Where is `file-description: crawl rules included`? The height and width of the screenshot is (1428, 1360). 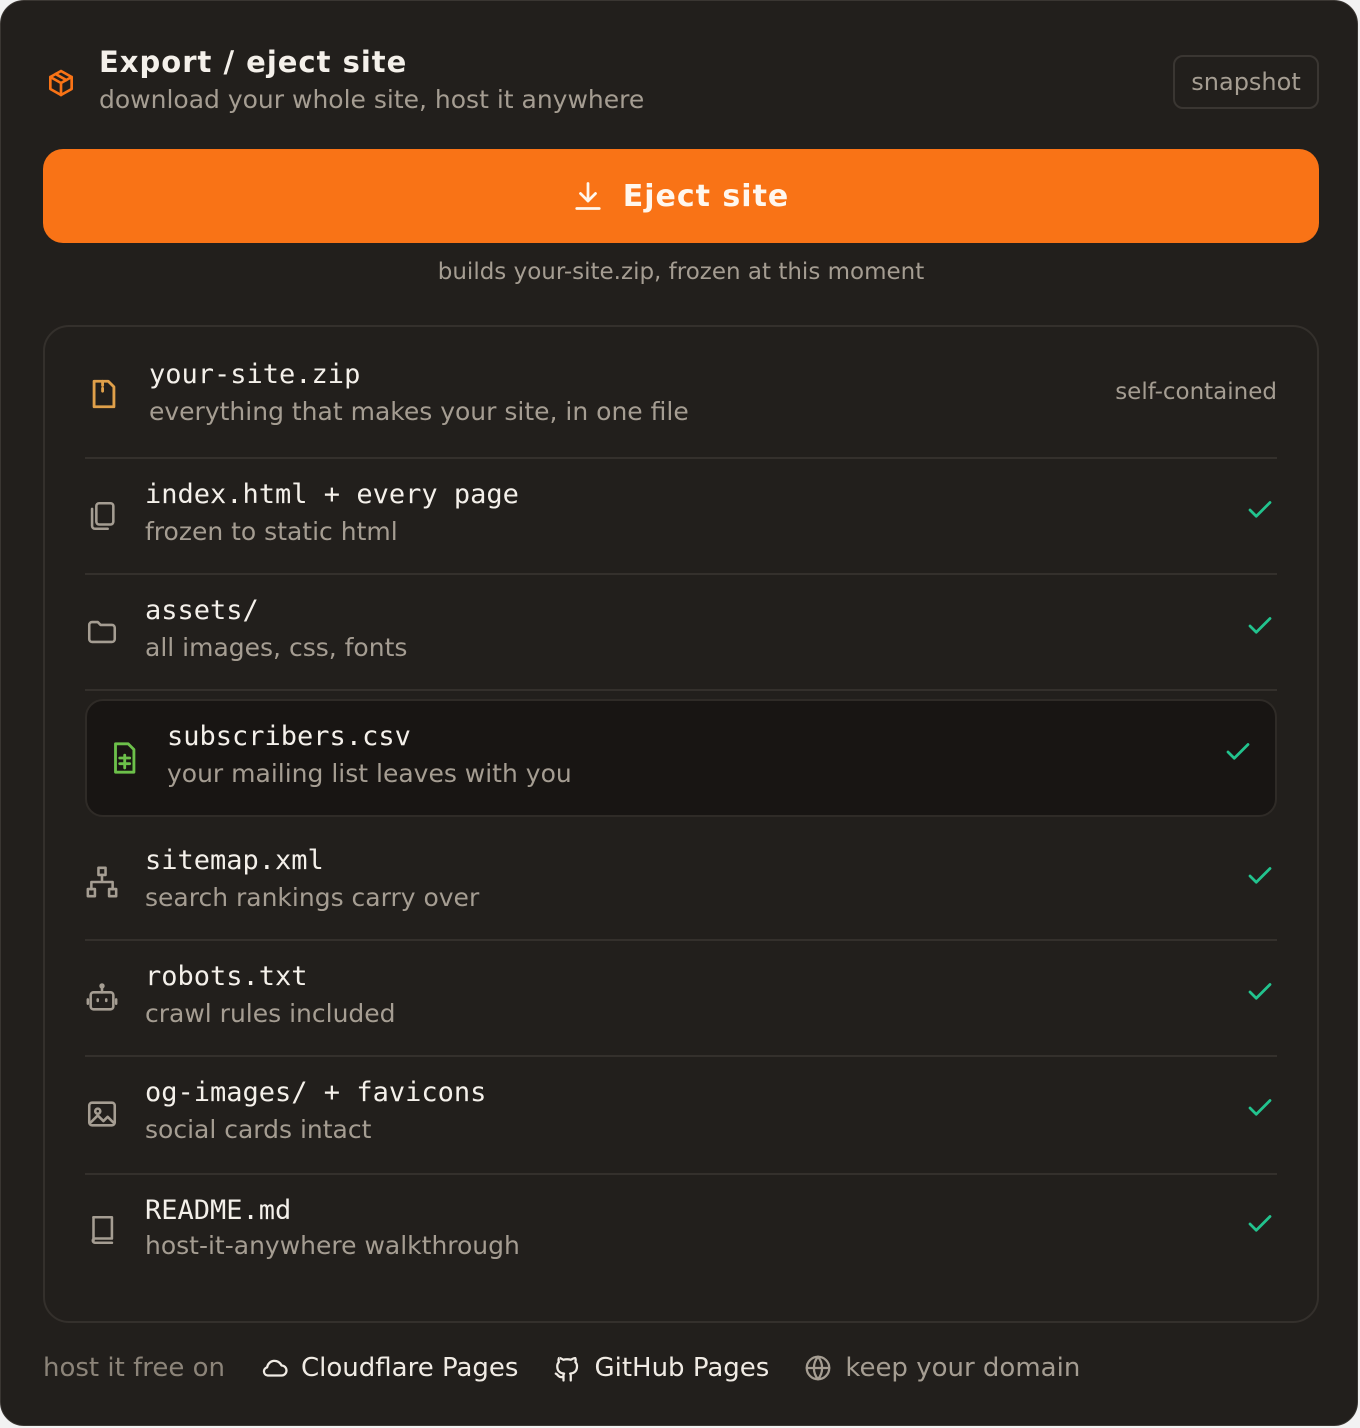 file-description: crawl rules included is located at coordinates (270, 1013).